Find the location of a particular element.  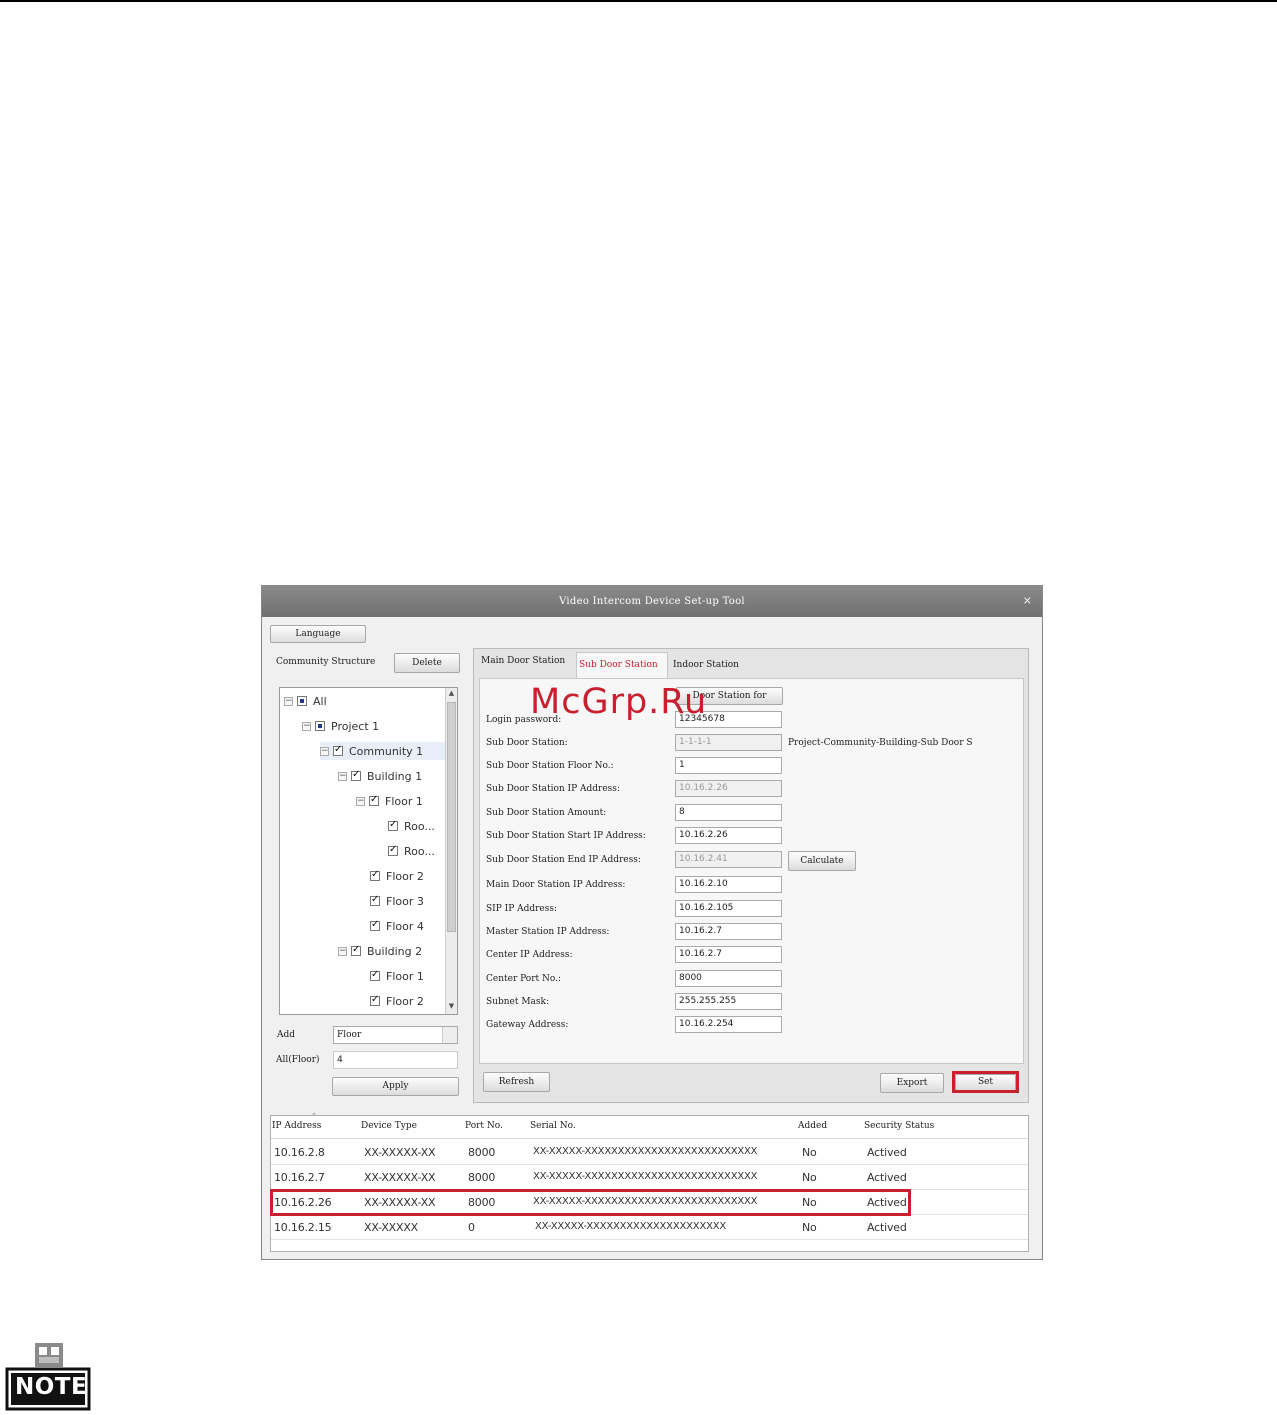

tree-node-building-2: − Building 2 is located at coordinates (380, 951).